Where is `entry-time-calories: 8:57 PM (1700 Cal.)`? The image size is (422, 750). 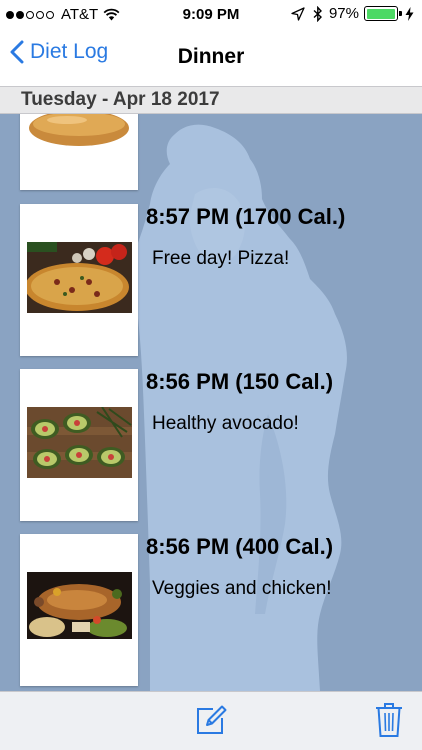
entry-time-calories: 8:57 PM (1700 Cal.) is located at coordinates (246, 216).